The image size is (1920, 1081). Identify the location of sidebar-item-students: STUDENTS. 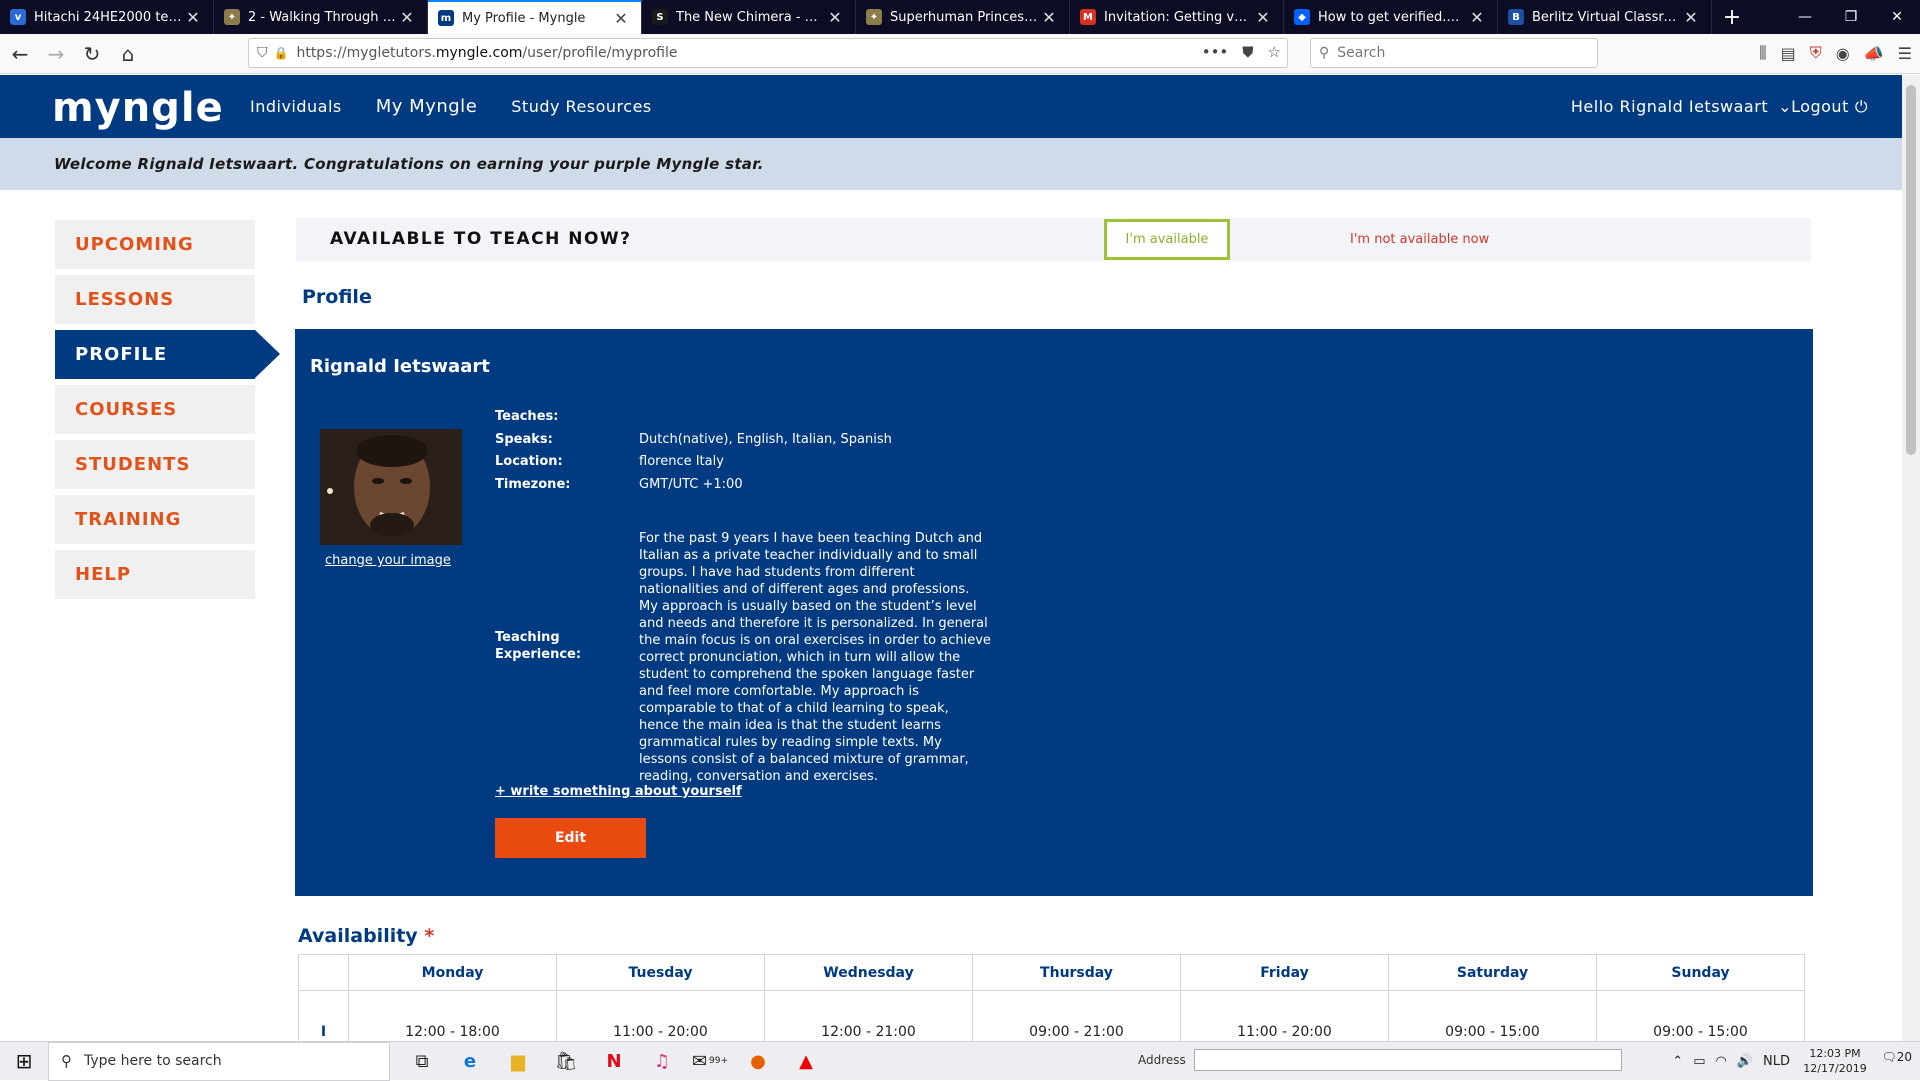
(155, 464).